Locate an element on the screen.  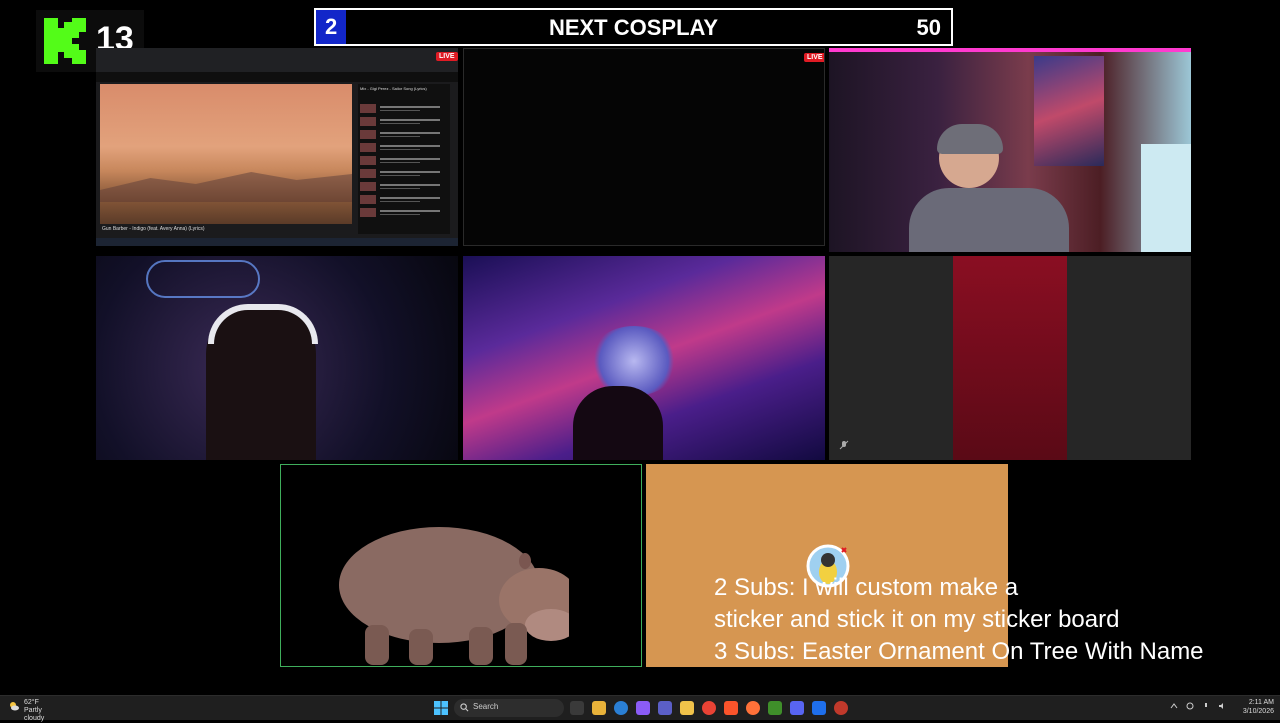
headphones is located at coordinates (263, 324).